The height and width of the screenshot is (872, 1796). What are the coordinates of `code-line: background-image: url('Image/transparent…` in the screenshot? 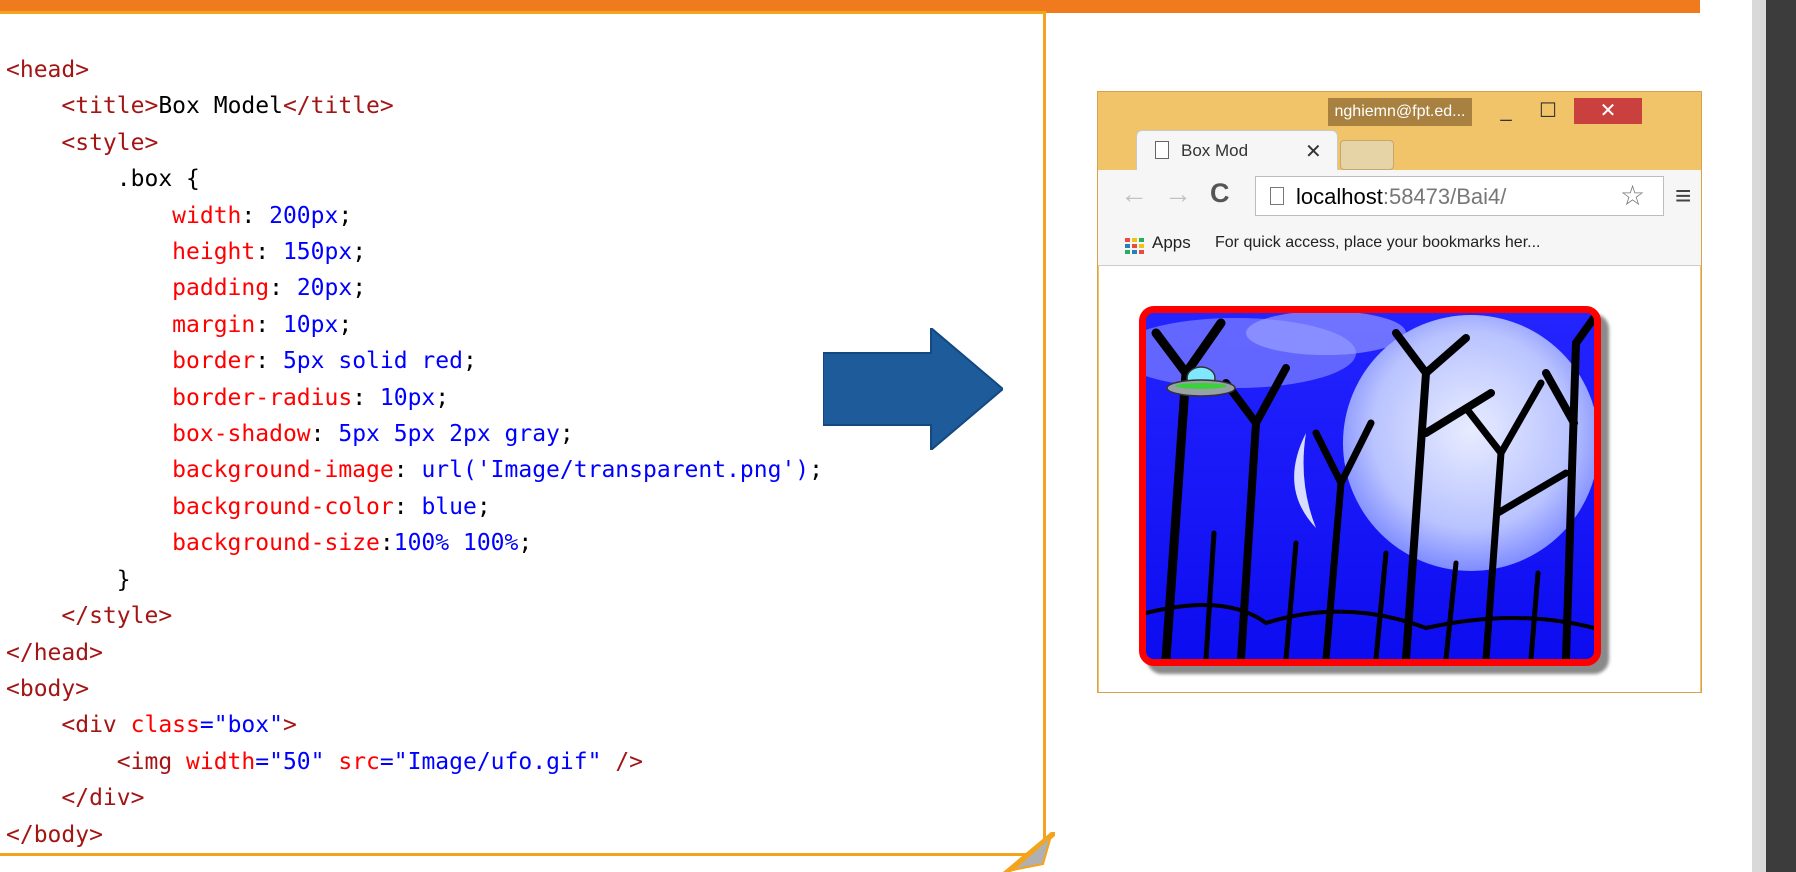 It's located at (414, 470).